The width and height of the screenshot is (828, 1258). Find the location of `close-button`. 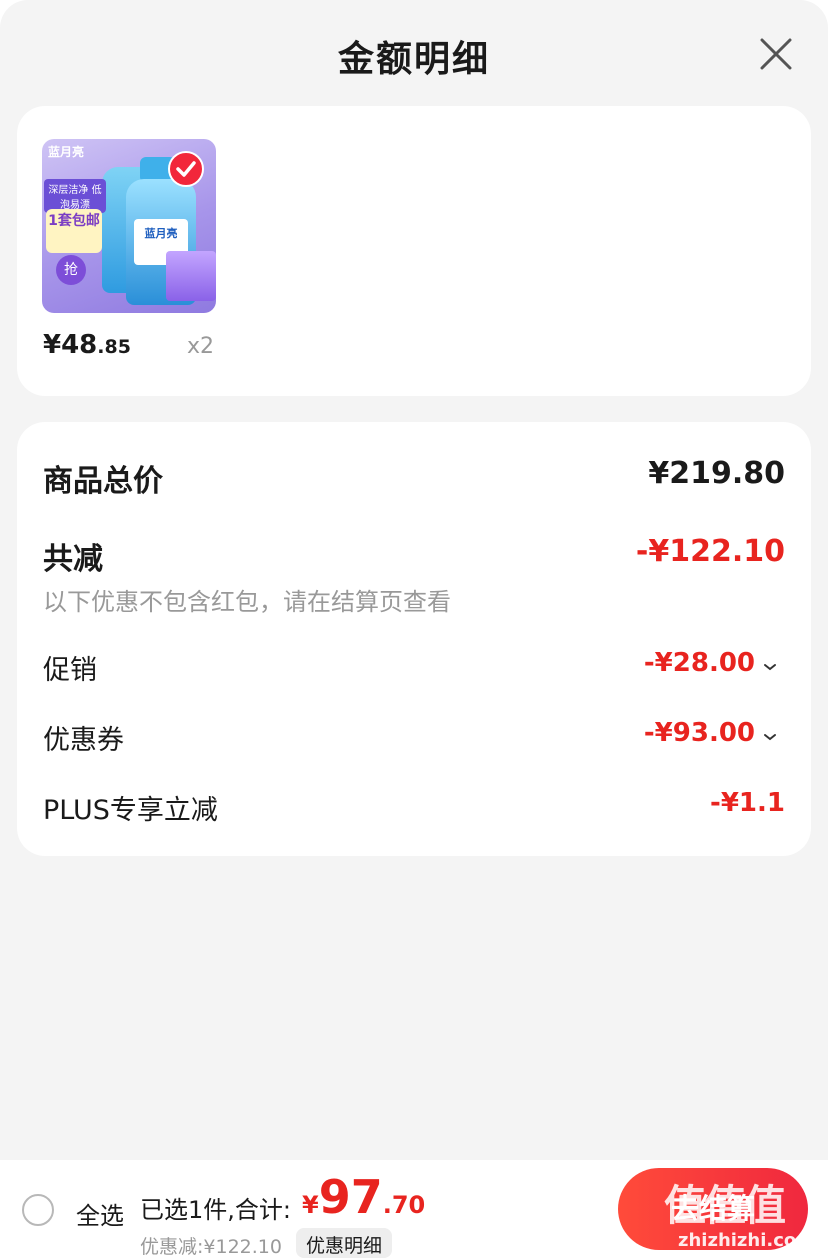

close-button is located at coordinates (776, 54).